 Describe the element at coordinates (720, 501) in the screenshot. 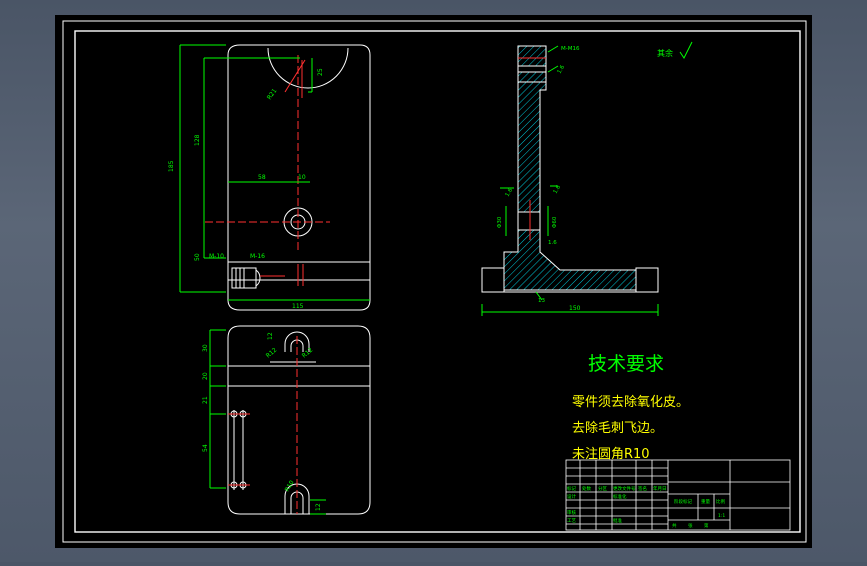

I see `tb-label-scale: 比例` at that location.